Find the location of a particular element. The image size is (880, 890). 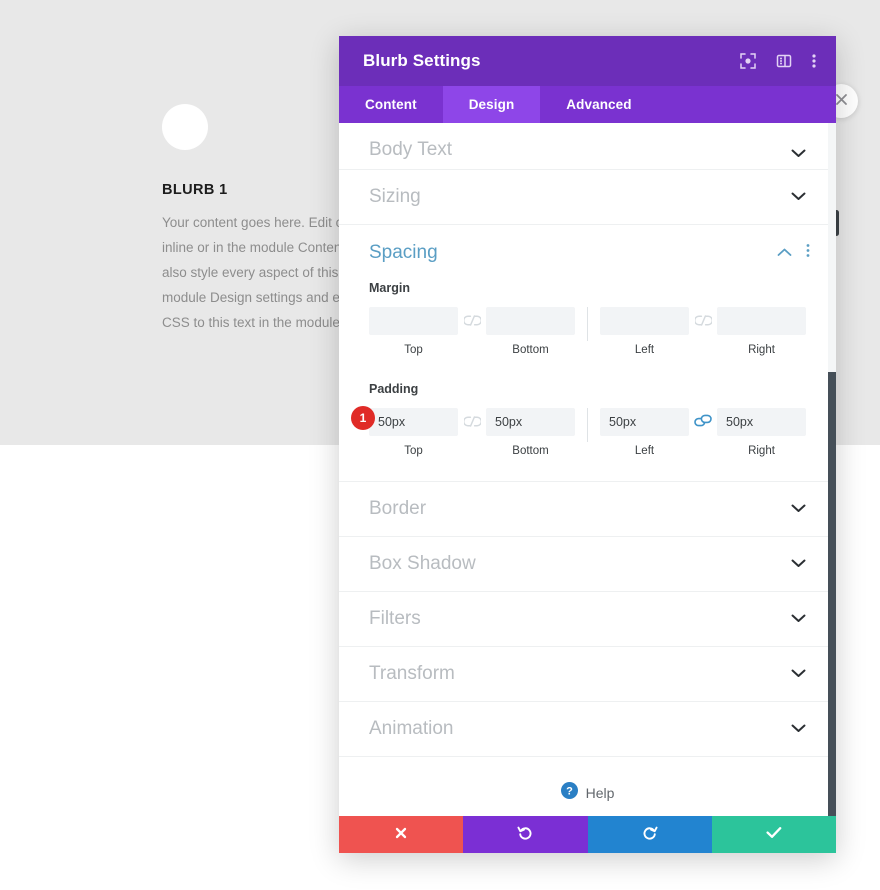

field-group-margin: Margin Top Bottom Left Right is located at coordinates (587, 318).